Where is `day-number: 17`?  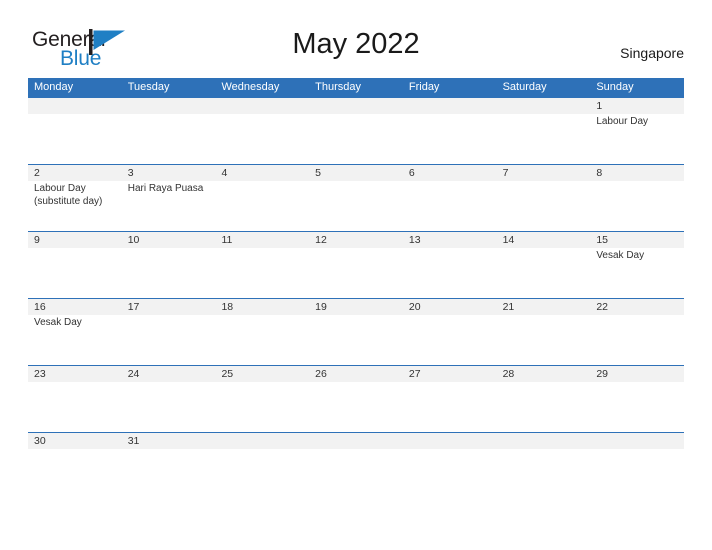
day-number: 17 is located at coordinates (133, 307).